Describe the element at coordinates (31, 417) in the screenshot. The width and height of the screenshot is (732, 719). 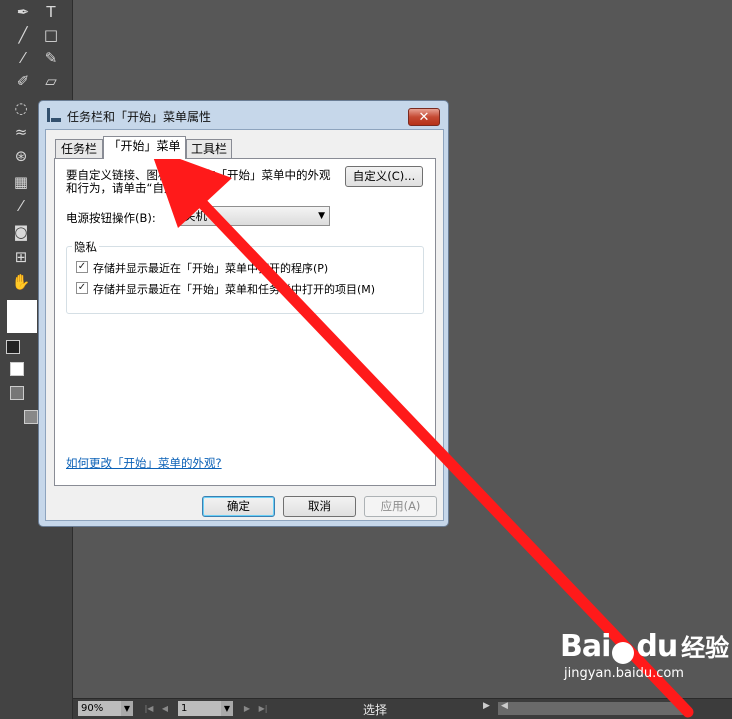
I see `screen-mode-icon` at that location.